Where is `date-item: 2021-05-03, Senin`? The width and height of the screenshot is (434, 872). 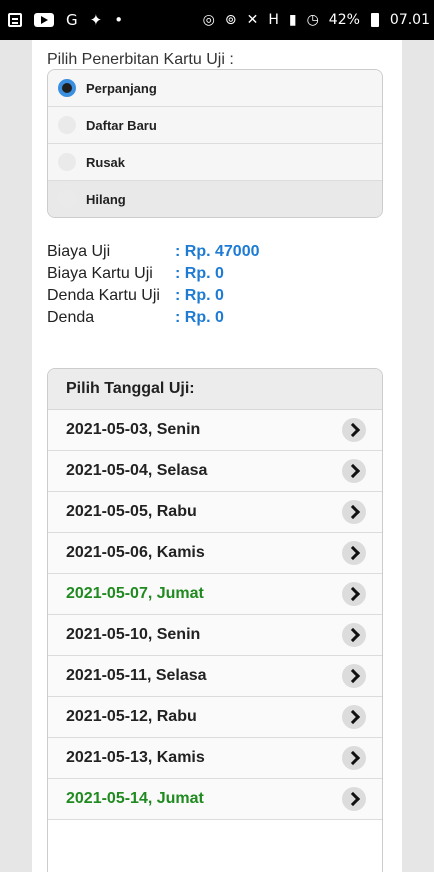 date-item: 2021-05-03, Senin is located at coordinates (215, 430).